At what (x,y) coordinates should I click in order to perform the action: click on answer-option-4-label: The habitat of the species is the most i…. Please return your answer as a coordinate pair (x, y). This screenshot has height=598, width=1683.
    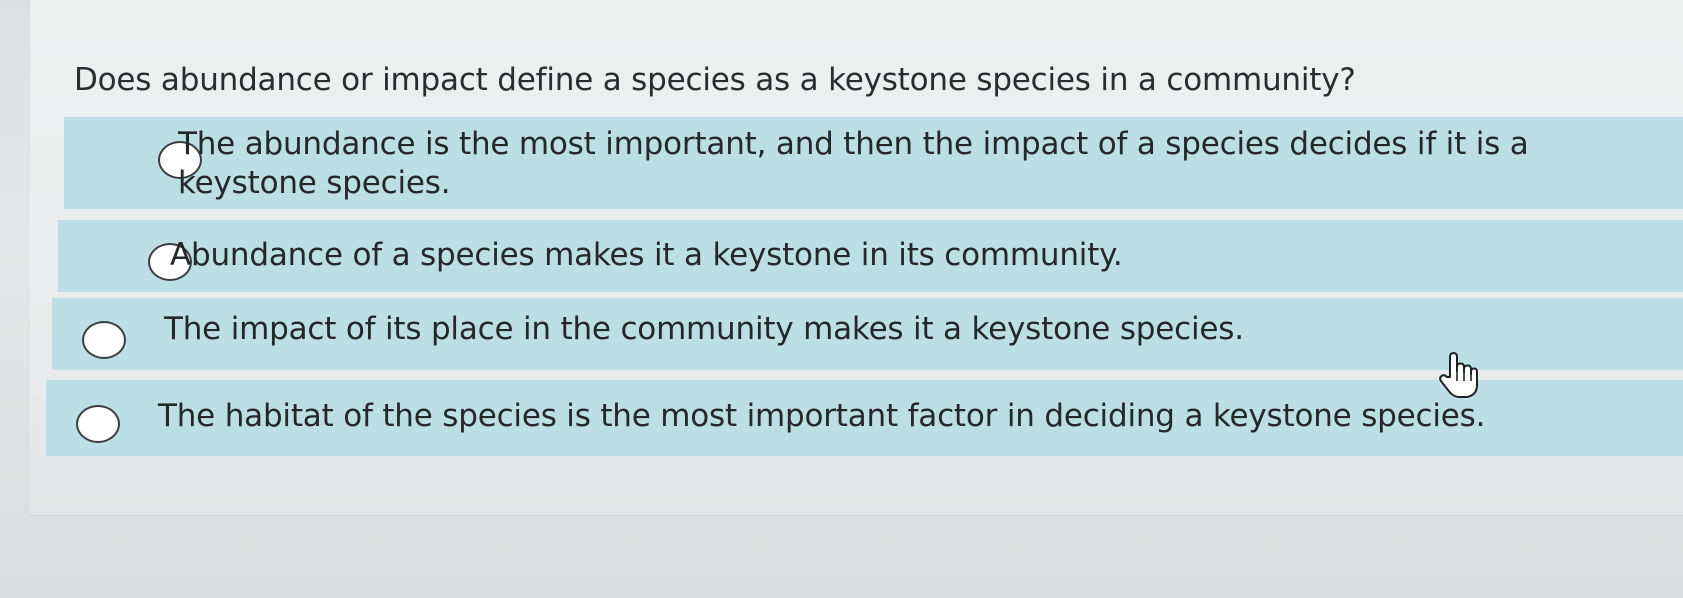
    Looking at the image, I should click on (822, 416).